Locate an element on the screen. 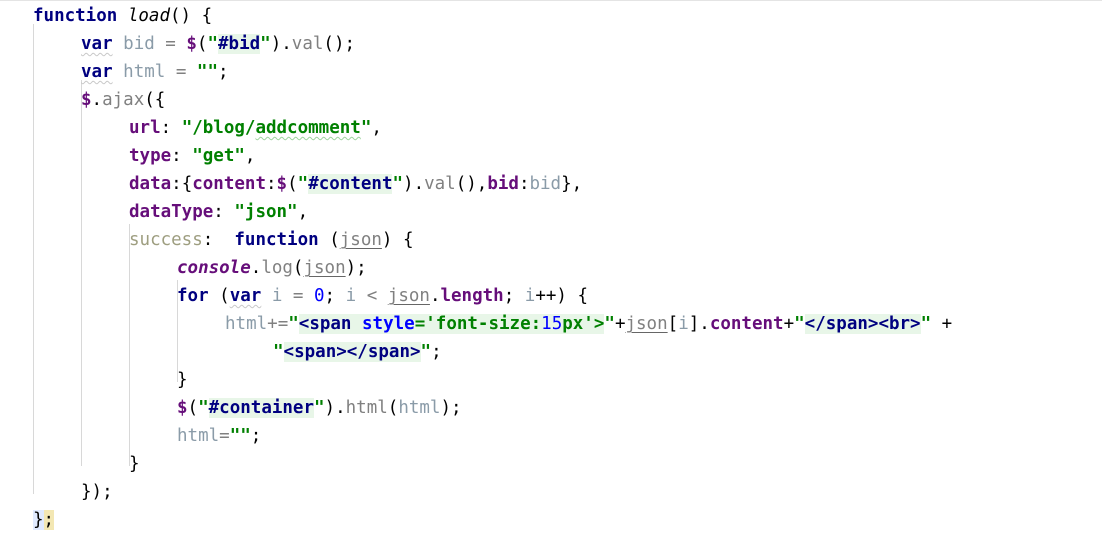 The image size is (1102, 540). code-line-4: $.ajax({ is located at coordinates (82, 100).